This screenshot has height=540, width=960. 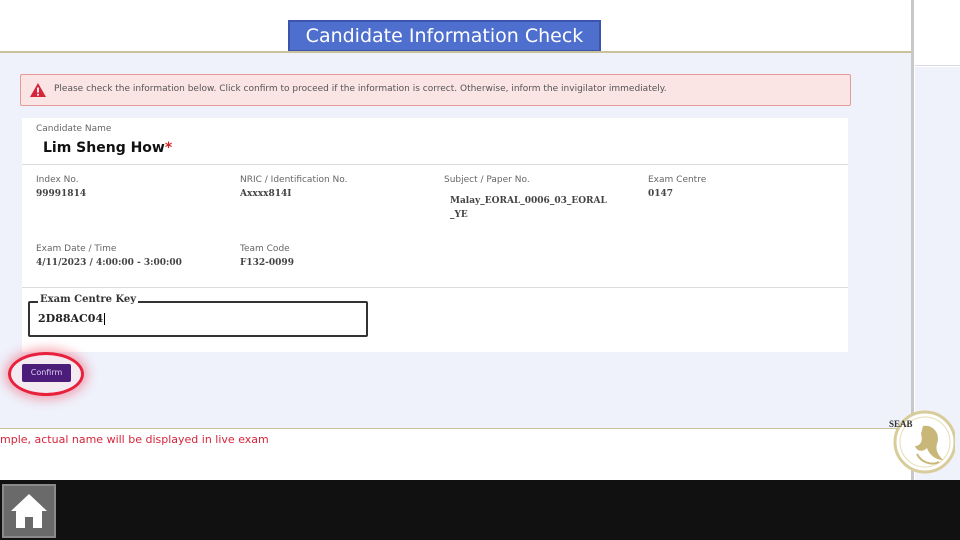 I want to click on subject-paper-value-line1: Malay_EORAL_0006_03_EORAL, so click(x=528, y=201).